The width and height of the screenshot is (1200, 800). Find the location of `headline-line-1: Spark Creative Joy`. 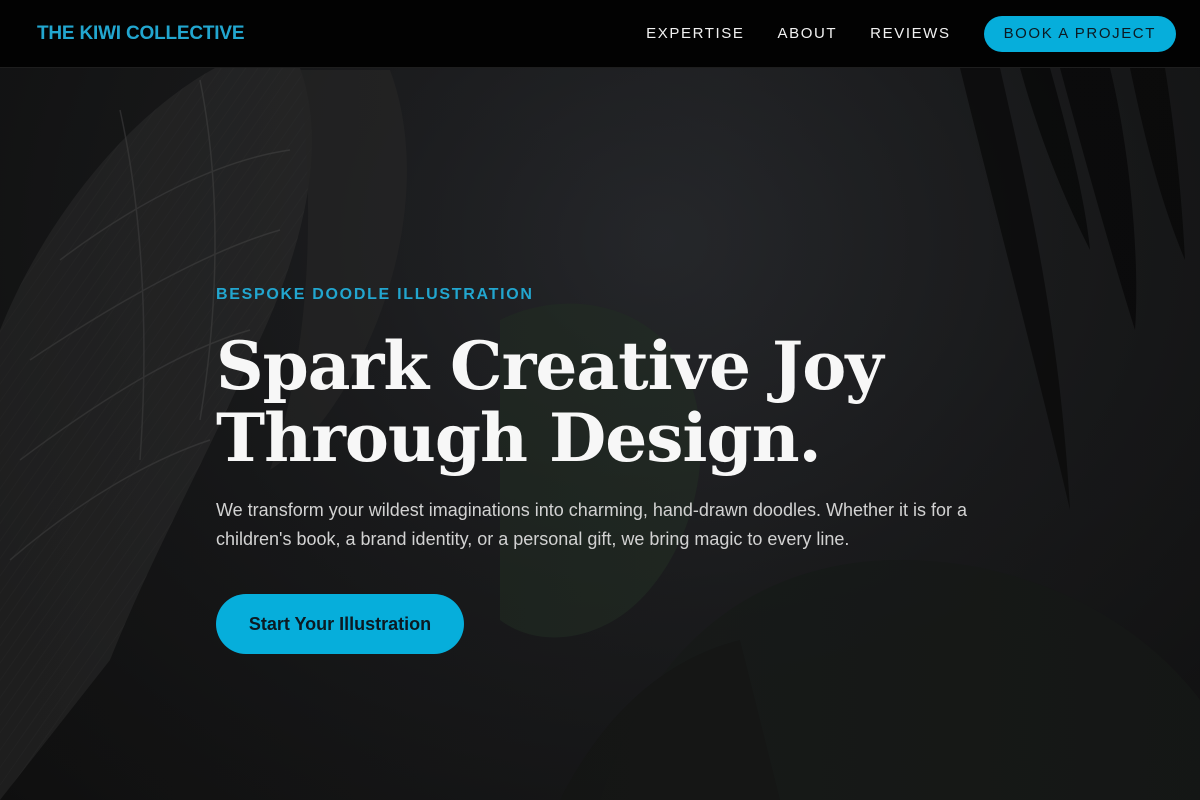

headline-line-1: Spark Creative Joy is located at coordinates (550, 366).